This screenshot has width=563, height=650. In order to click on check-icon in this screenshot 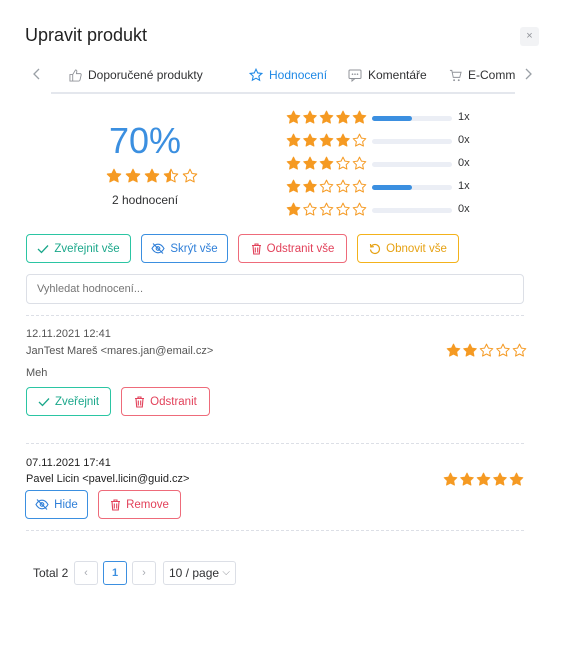, I will do `click(43, 248)`.